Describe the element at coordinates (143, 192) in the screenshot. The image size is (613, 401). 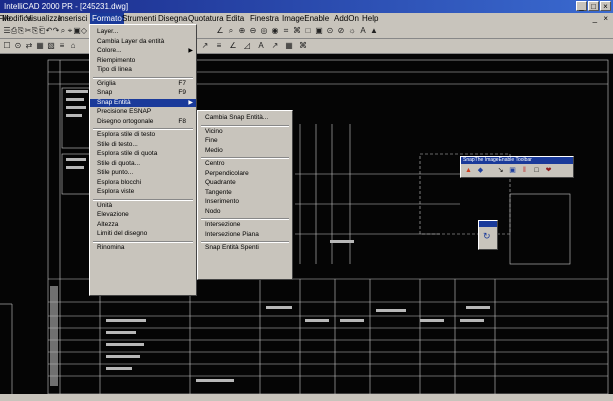
I see `formato-menu-item: Esplora viste` at that location.